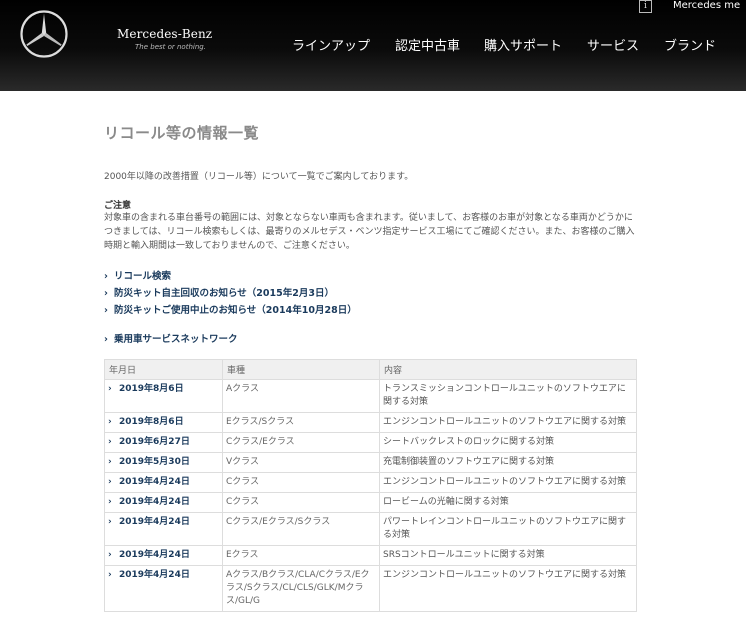 This screenshot has height=618, width=746. I want to click on link-kit-stop-use-notice: › 防災キットご使用中止のお知らせ（2014年10月28日）, so click(230, 309).